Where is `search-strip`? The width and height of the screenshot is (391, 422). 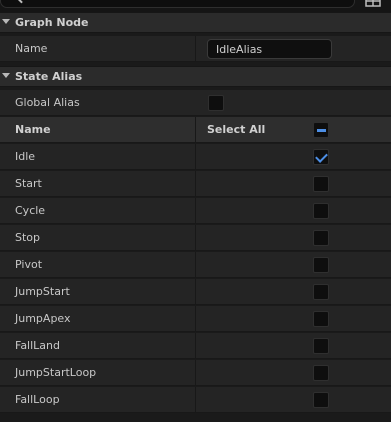
search-strip is located at coordinates (195, 6).